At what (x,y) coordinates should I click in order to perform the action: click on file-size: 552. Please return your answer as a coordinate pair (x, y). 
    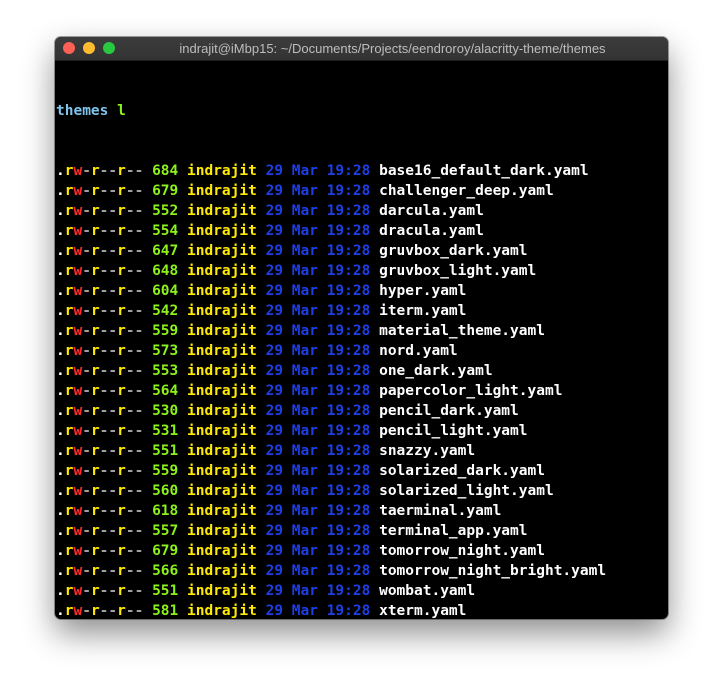
    Looking at the image, I should click on (165, 211).